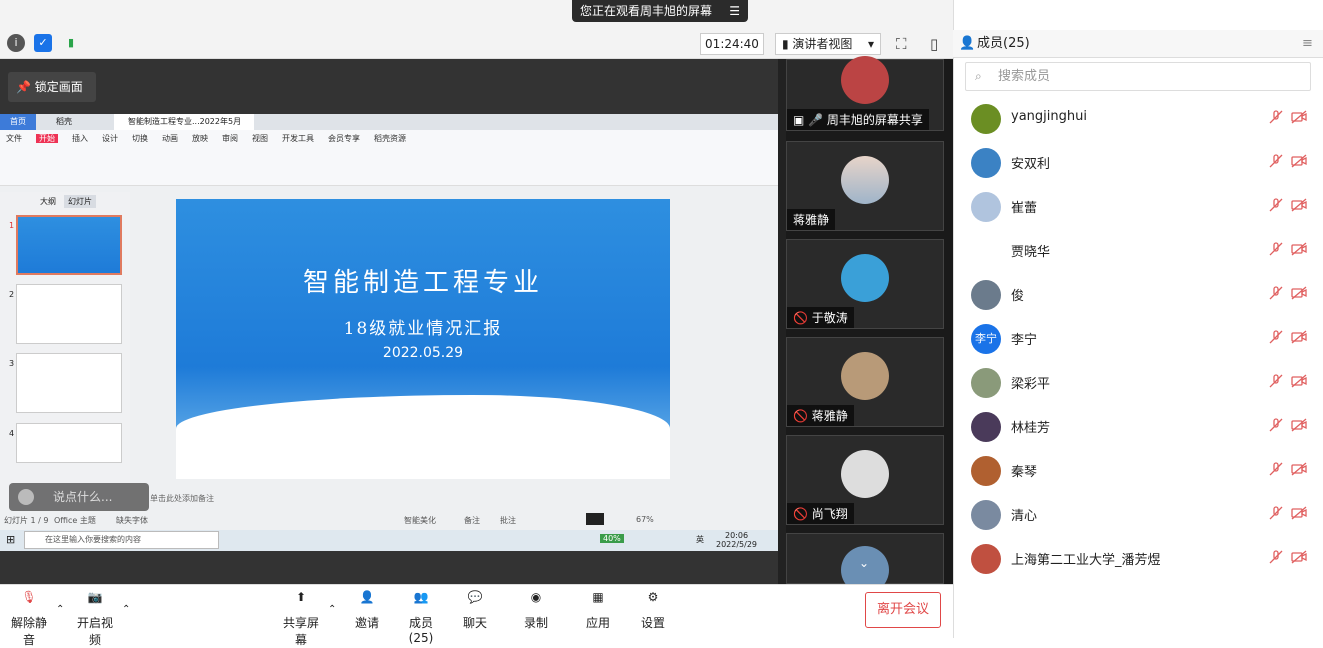 The width and height of the screenshot is (1323, 648). I want to click on member-row: 梁彩平, so click(1138, 382).